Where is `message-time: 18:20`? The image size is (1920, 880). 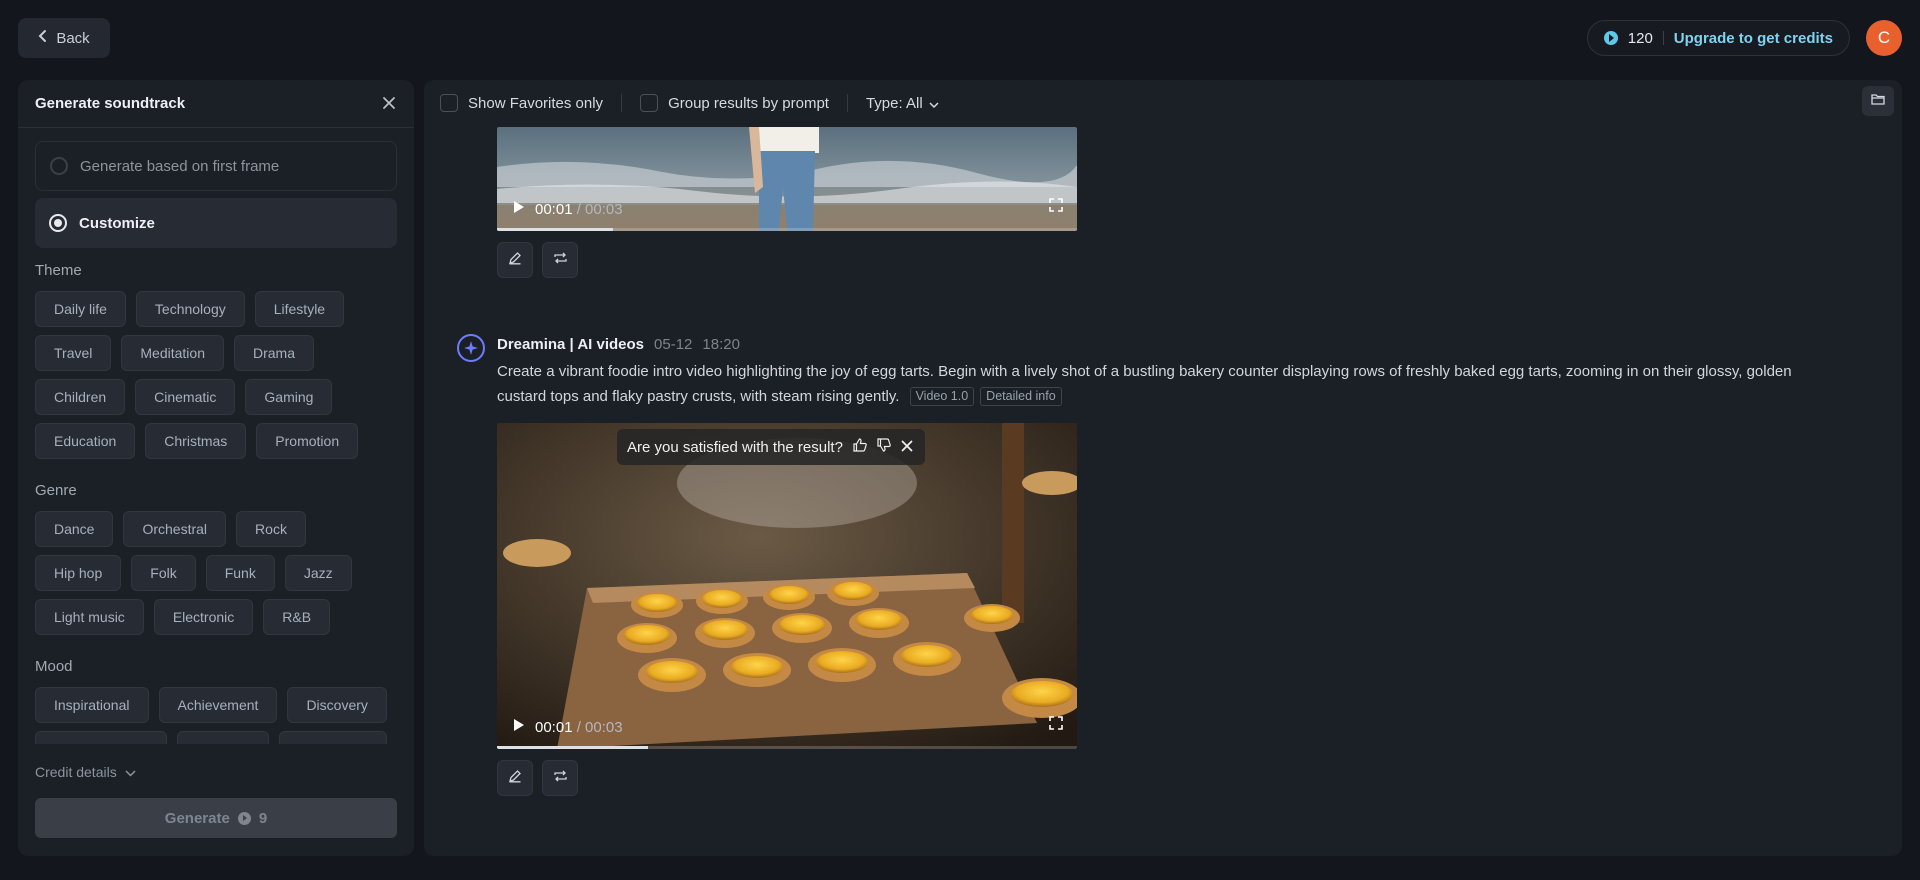
message-time: 18:20 is located at coordinates (721, 344).